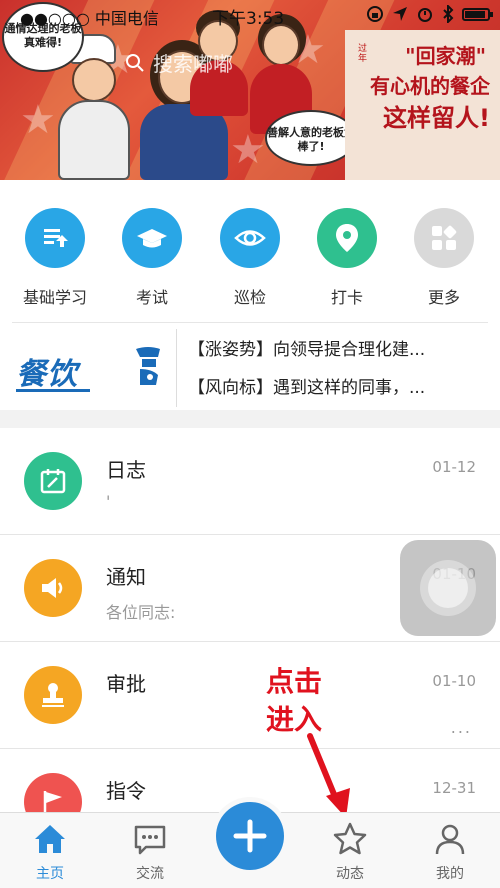 The image size is (500, 888). What do you see at coordinates (448, 588) in the screenshot?
I see `assistive-touch-button` at bounding box center [448, 588].